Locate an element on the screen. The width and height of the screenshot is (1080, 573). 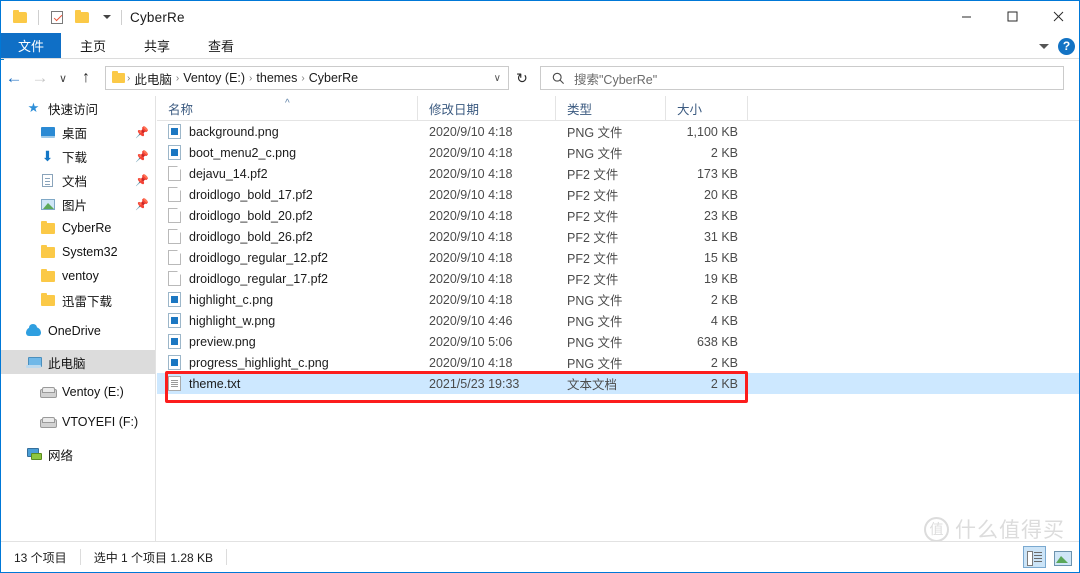
title-divider is located at coordinates (121, 17).